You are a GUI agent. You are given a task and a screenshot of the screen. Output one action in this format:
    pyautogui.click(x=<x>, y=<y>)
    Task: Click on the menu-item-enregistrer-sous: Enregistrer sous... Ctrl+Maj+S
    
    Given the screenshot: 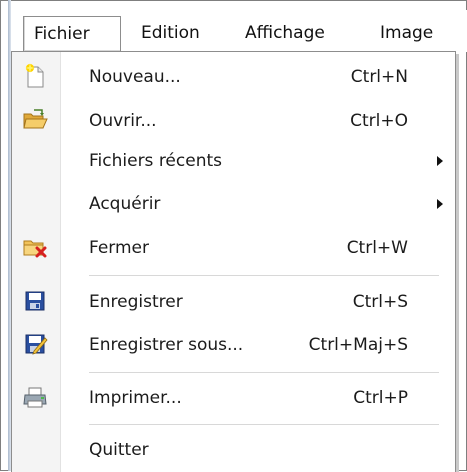 What is the action you would take?
    pyautogui.click(x=233, y=345)
    